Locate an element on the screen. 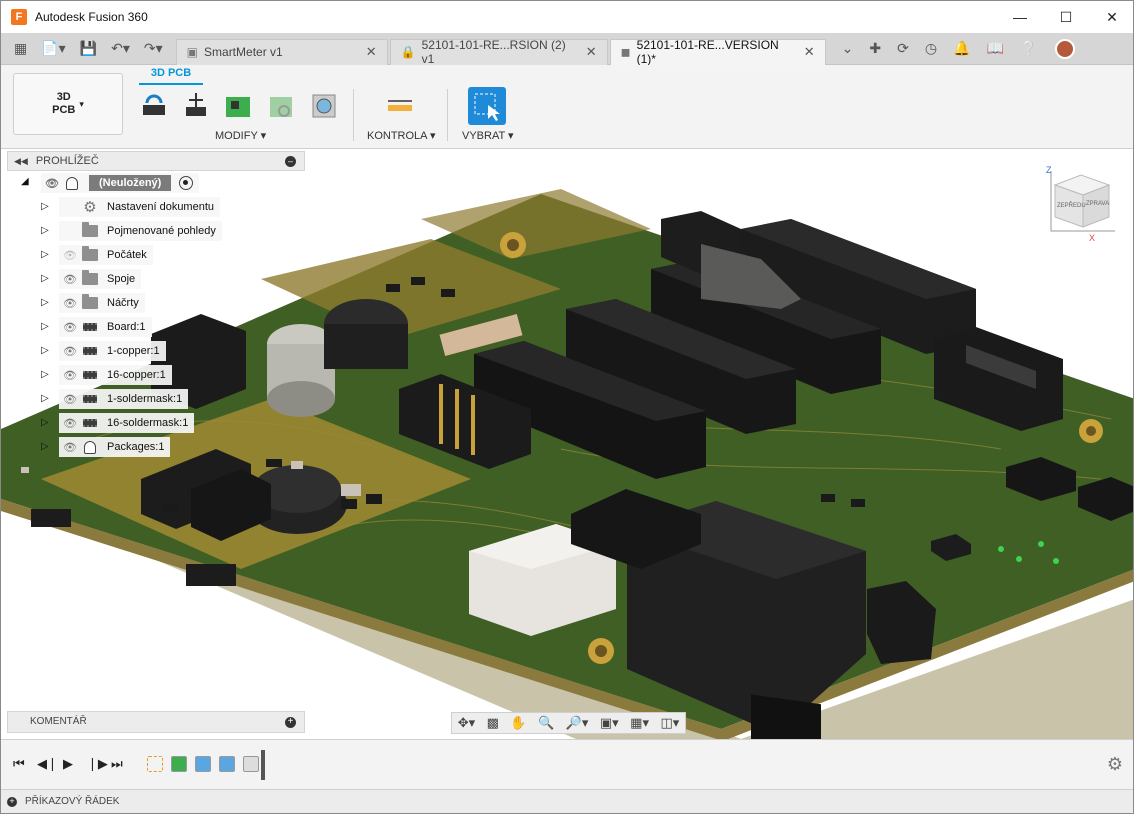 Image resolution: width=1134 pixels, height=814 pixels. tree-item: ▷ 👁 1-copper:1 is located at coordinates (156, 351).